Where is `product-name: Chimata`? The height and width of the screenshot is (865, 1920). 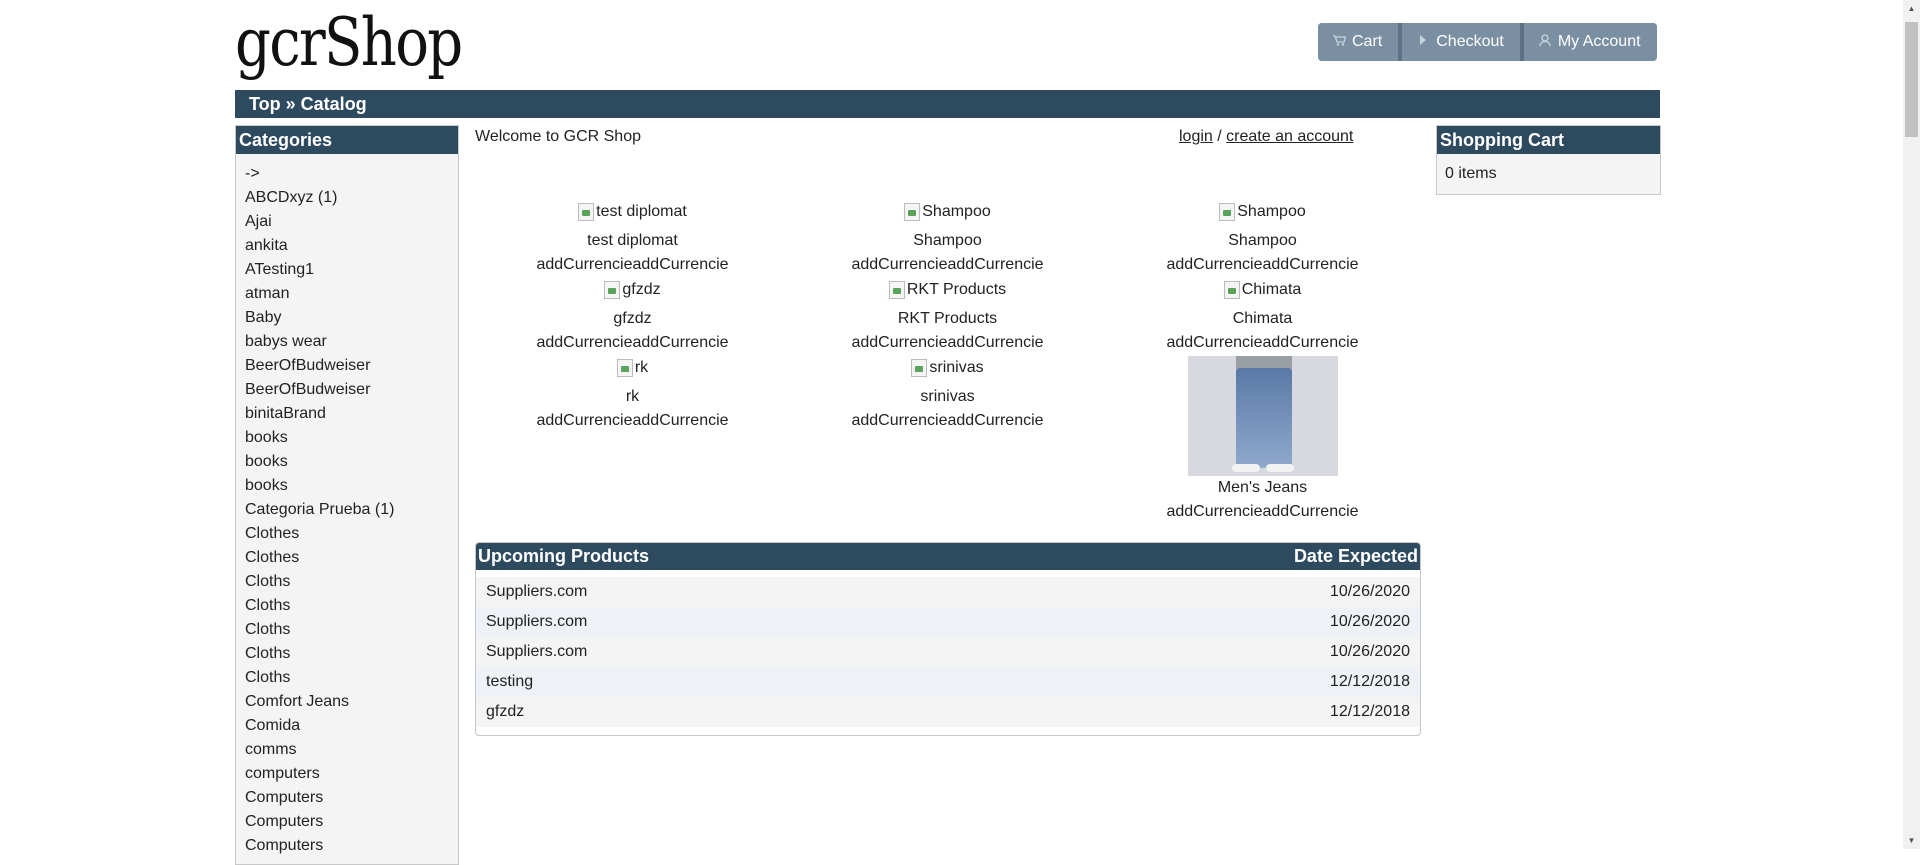 product-name: Chimata is located at coordinates (1262, 319).